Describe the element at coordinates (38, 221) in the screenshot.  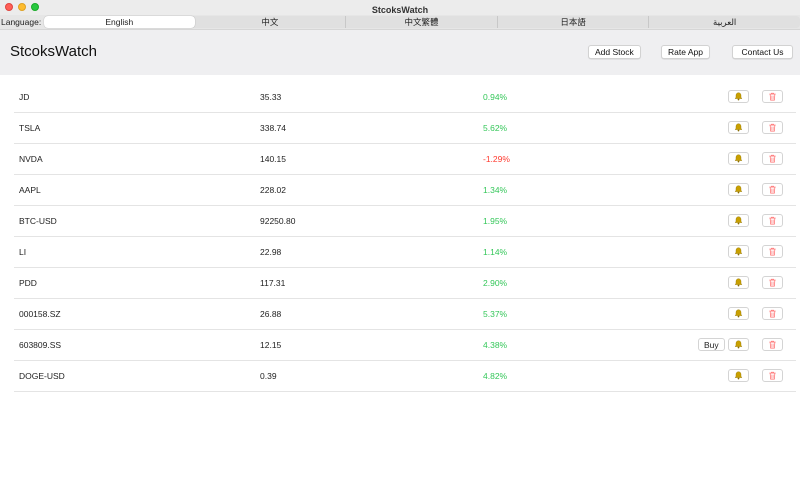
I see `stock-symbol: BTC-USD` at that location.